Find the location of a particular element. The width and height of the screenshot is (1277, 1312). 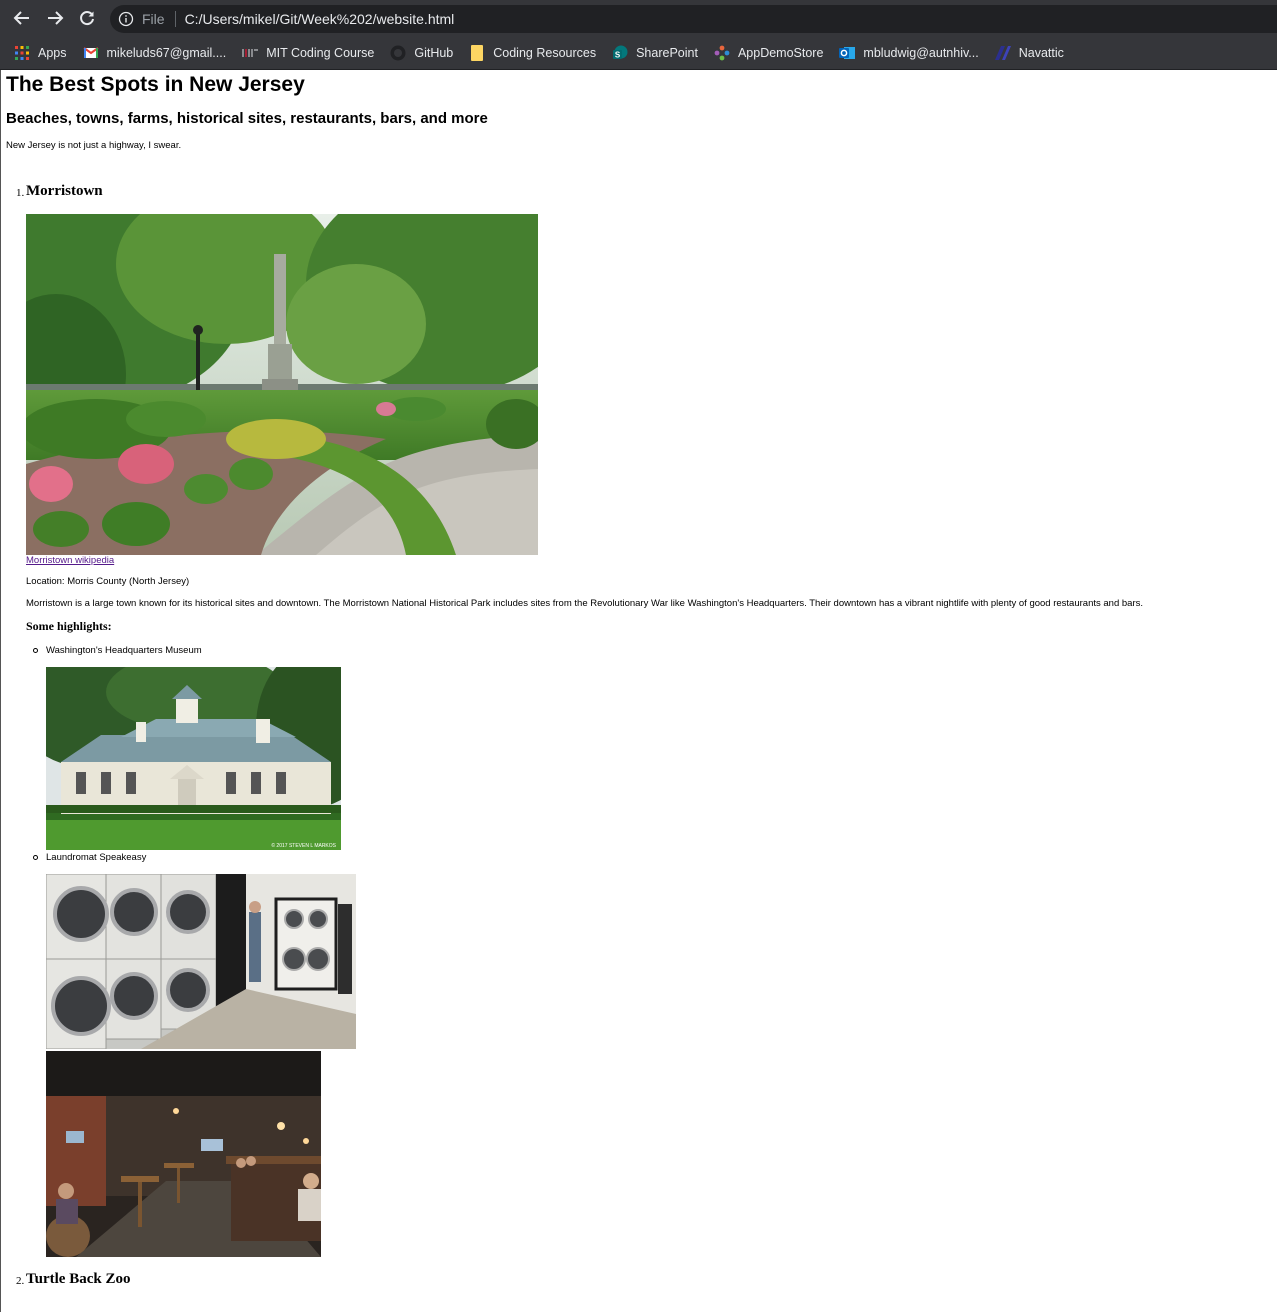

highlight-label: Washington's Headquarters Museum is located at coordinates (124, 650).